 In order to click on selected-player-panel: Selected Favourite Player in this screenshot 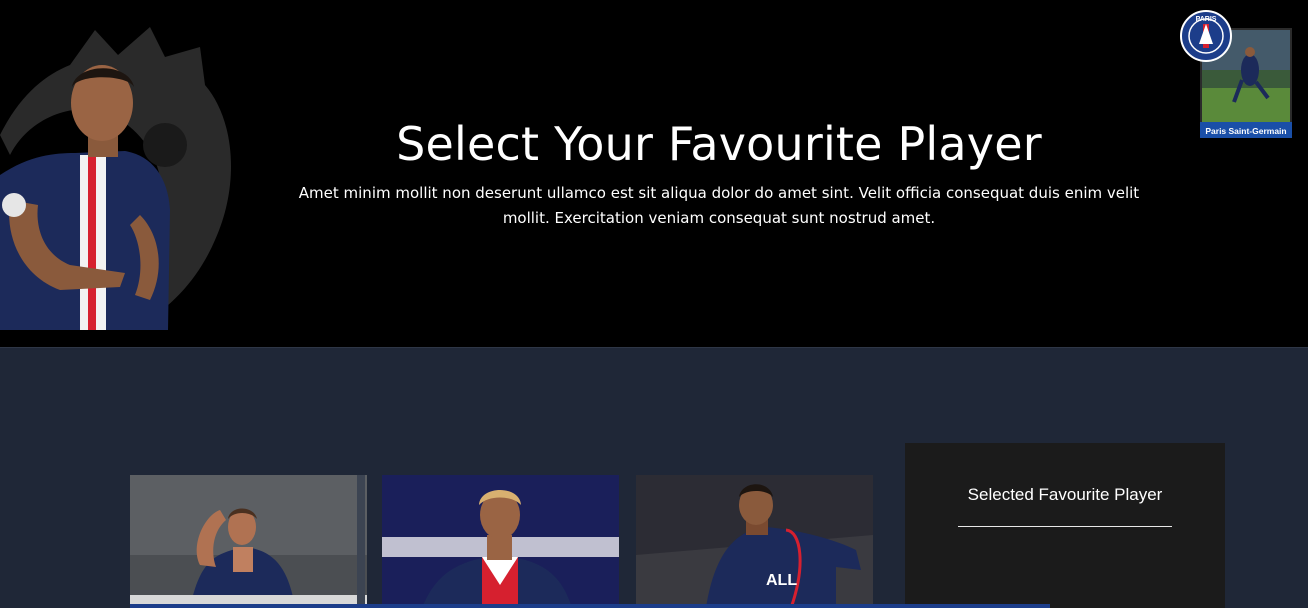, I will do `click(1065, 525)`.